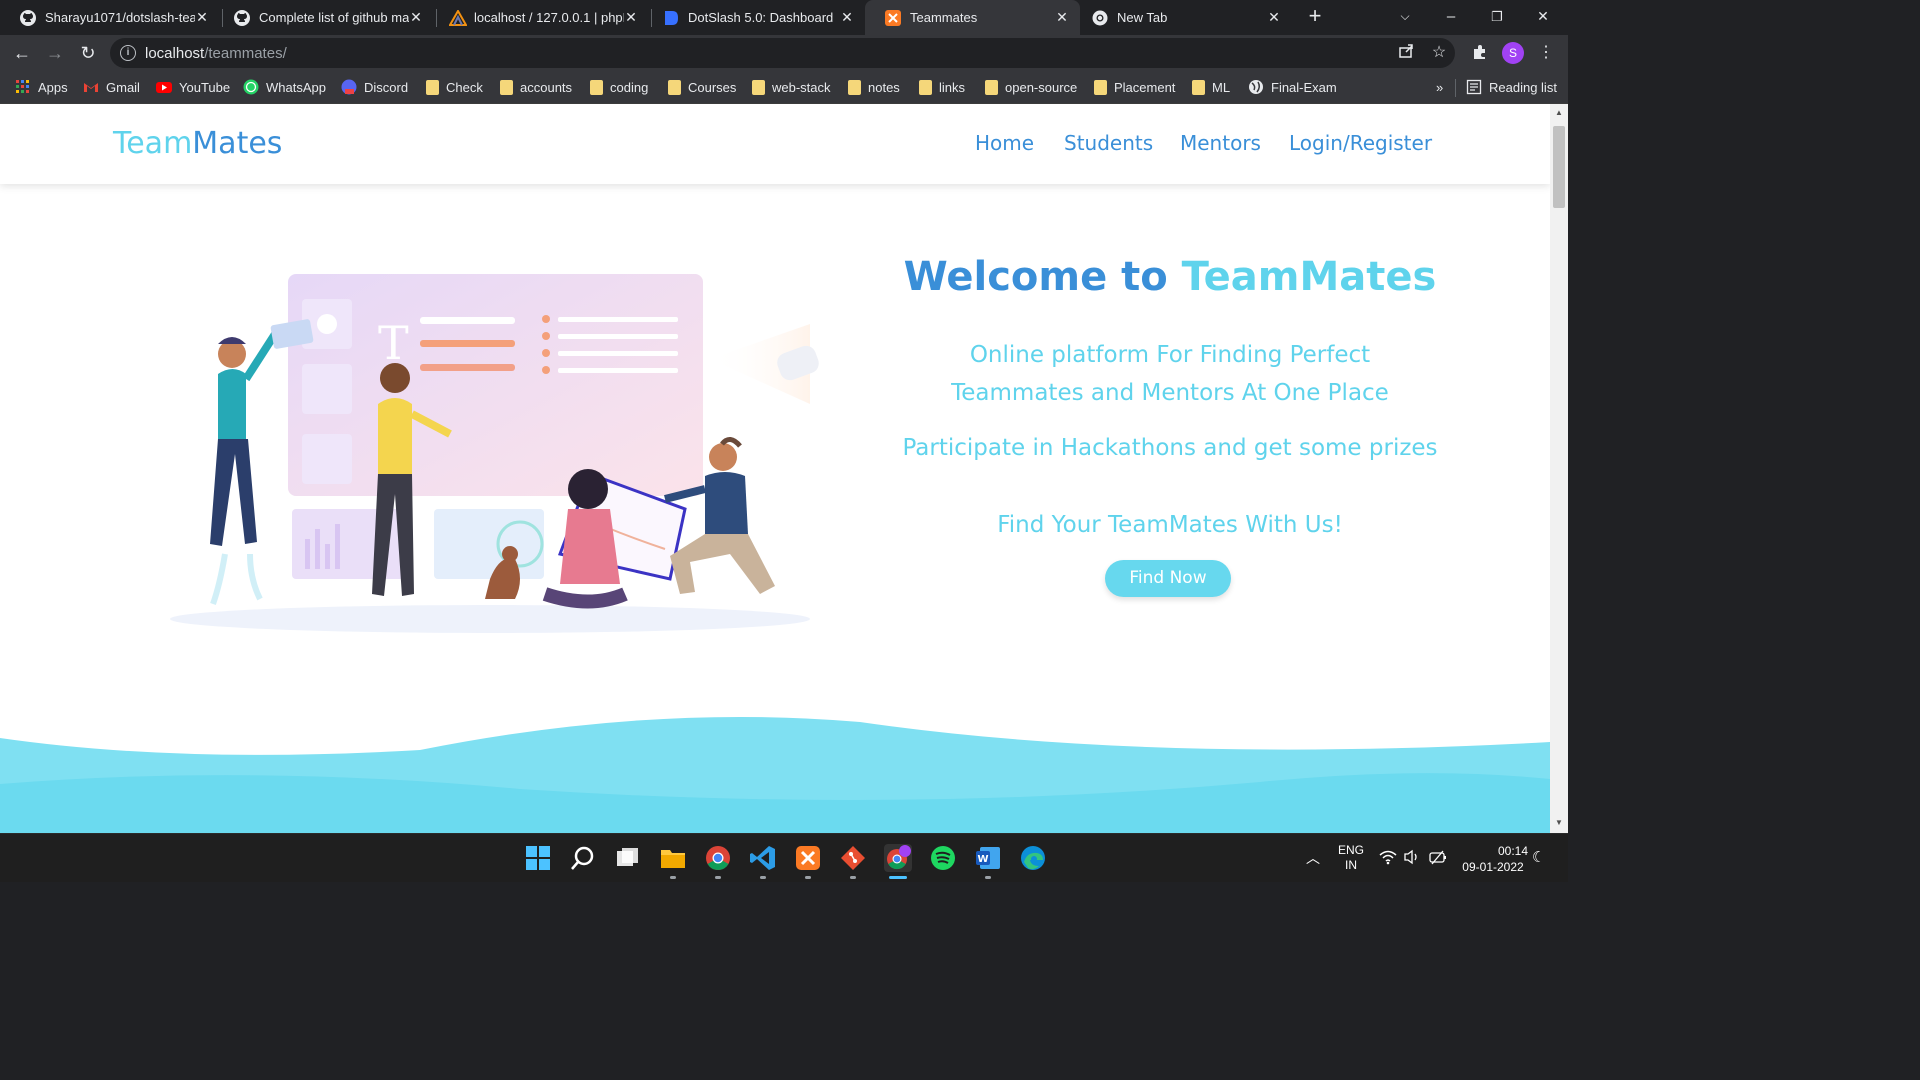 The image size is (1920, 1080). I want to click on address-bar: i localhost/teammates/ ☆, so click(782, 53).